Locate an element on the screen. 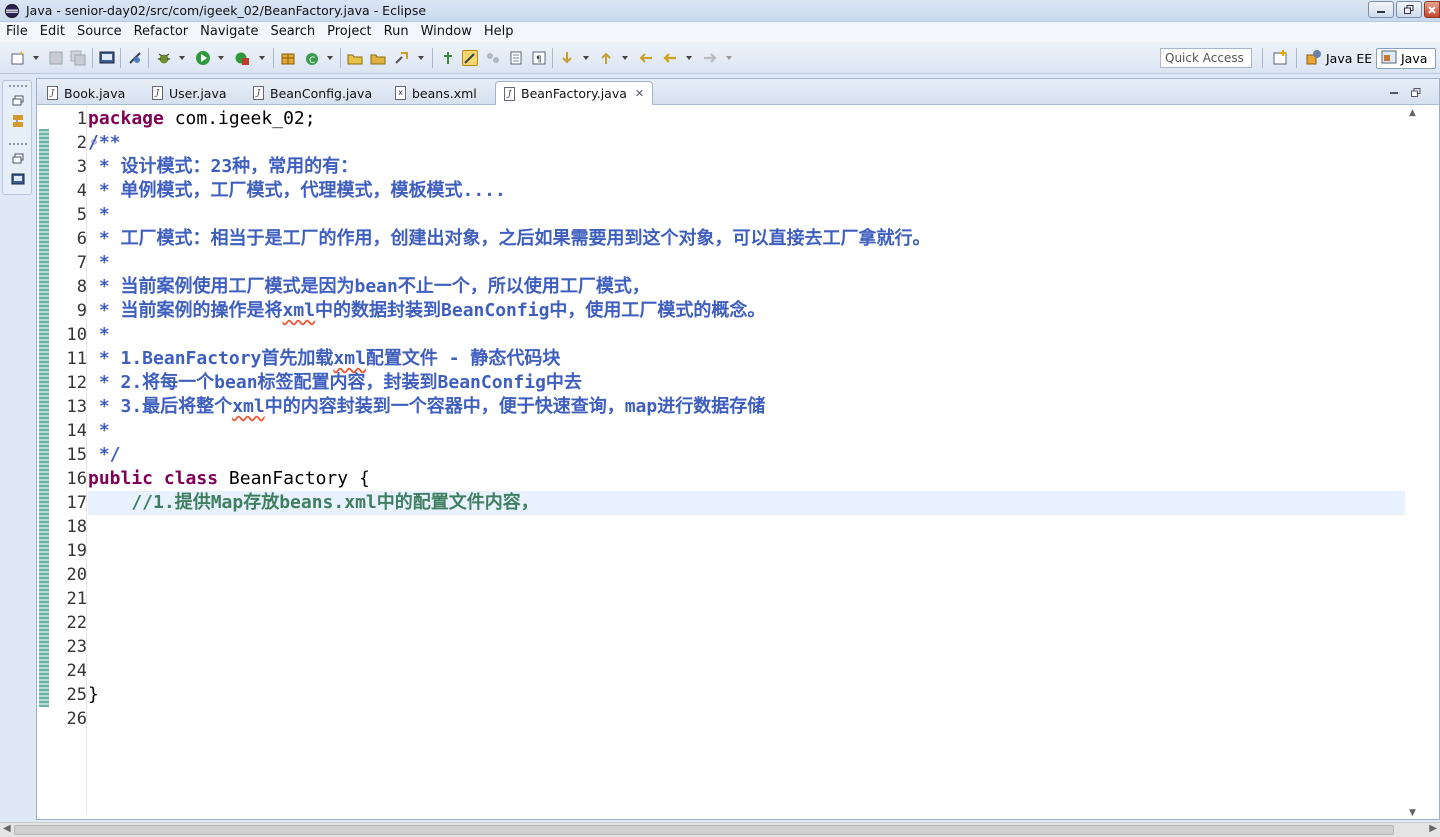 The image size is (1440, 837). previous-annotation-dropdown-icon is located at coordinates (625, 58).